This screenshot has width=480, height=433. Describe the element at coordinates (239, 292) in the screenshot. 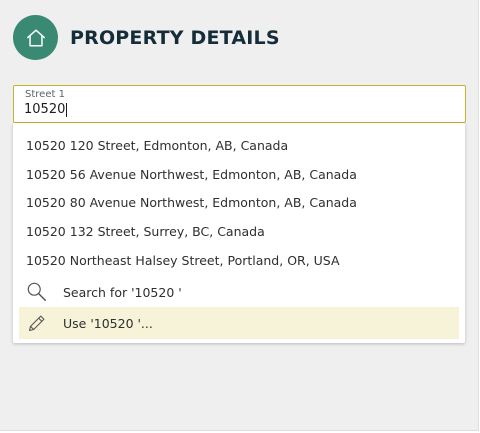

I see `search-for-option: Search for '10520 '` at that location.